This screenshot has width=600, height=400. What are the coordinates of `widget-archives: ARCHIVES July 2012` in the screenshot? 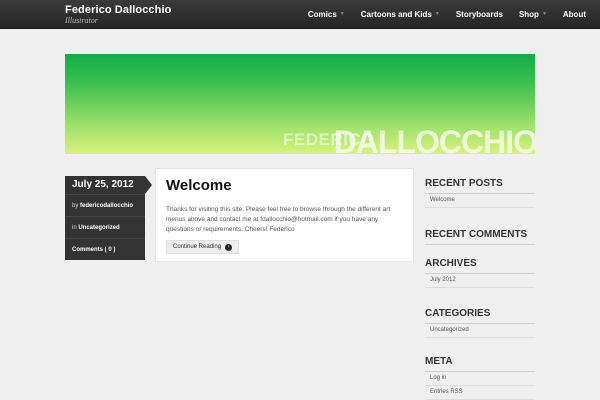 It's located at (480, 272).